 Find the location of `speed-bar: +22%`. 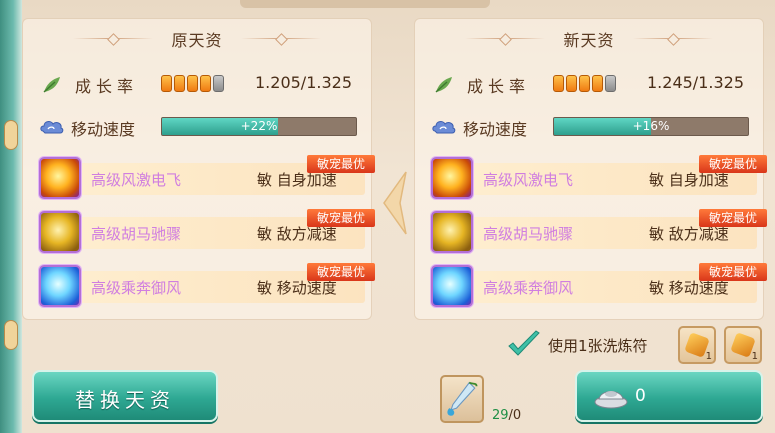

speed-bar: +22% is located at coordinates (259, 126).